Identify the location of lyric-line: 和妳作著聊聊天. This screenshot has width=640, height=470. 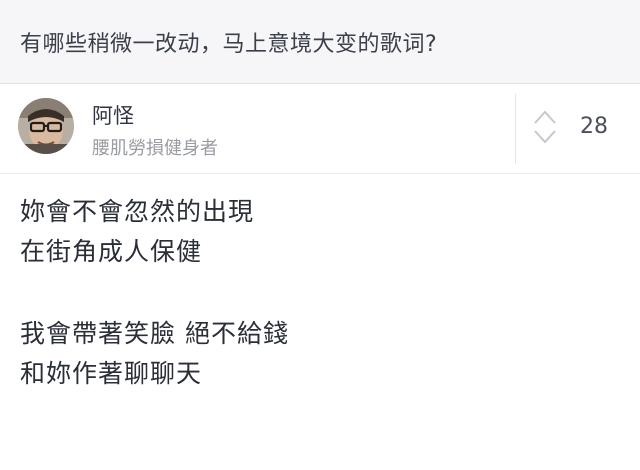
(111, 373).